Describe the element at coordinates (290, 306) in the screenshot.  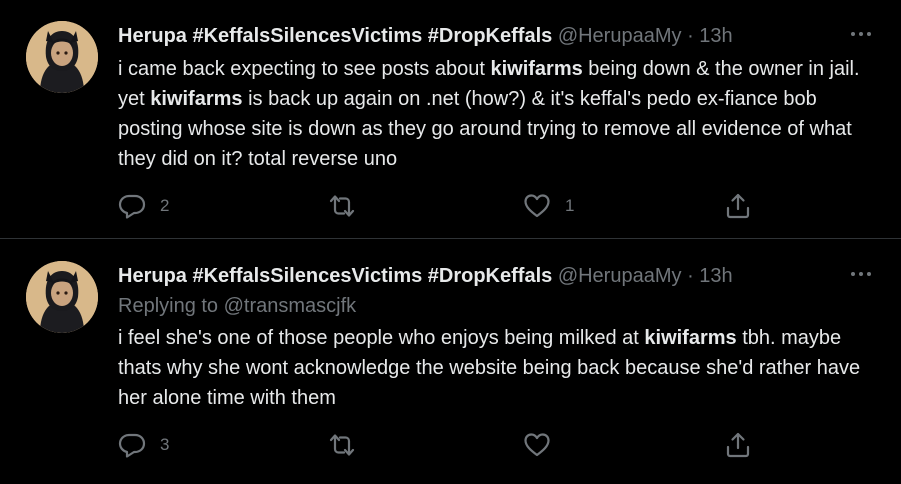
I see `replying-mention: @transmascjfk` at that location.